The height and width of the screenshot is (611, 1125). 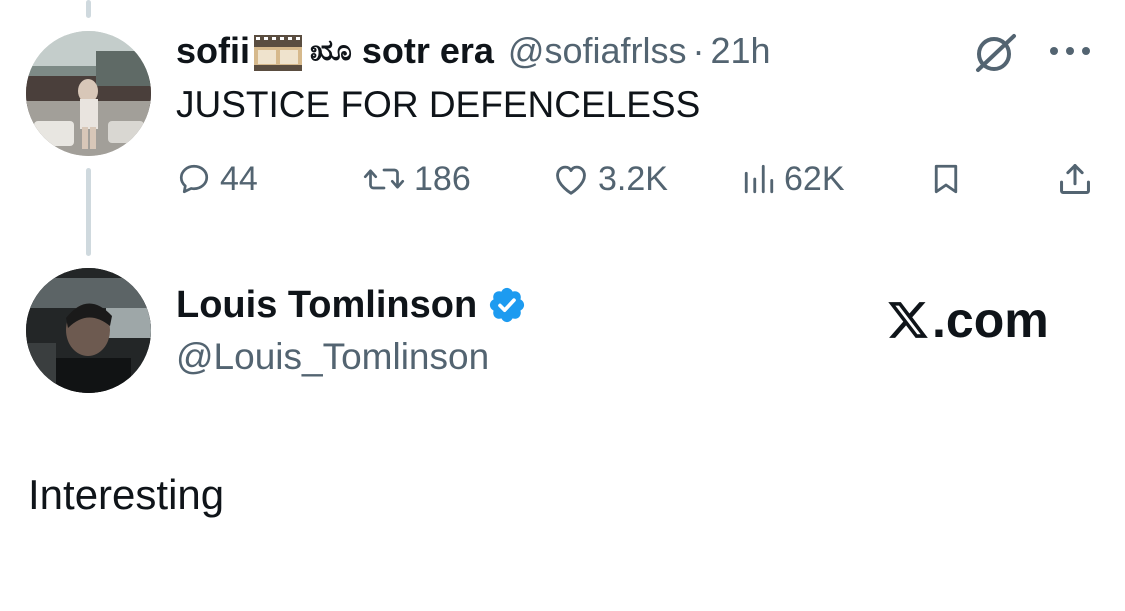 What do you see at coordinates (741, 51) in the screenshot?
I see `reply-timestamp: 21h` at bounding box center [741, 51].